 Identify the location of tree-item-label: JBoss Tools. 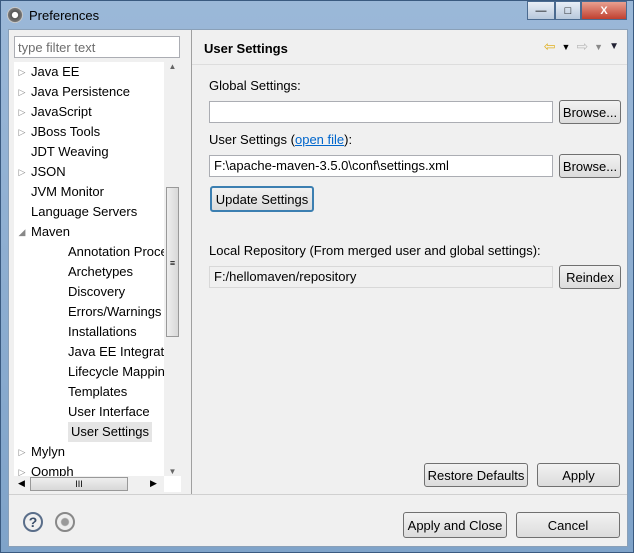
(66, 131).